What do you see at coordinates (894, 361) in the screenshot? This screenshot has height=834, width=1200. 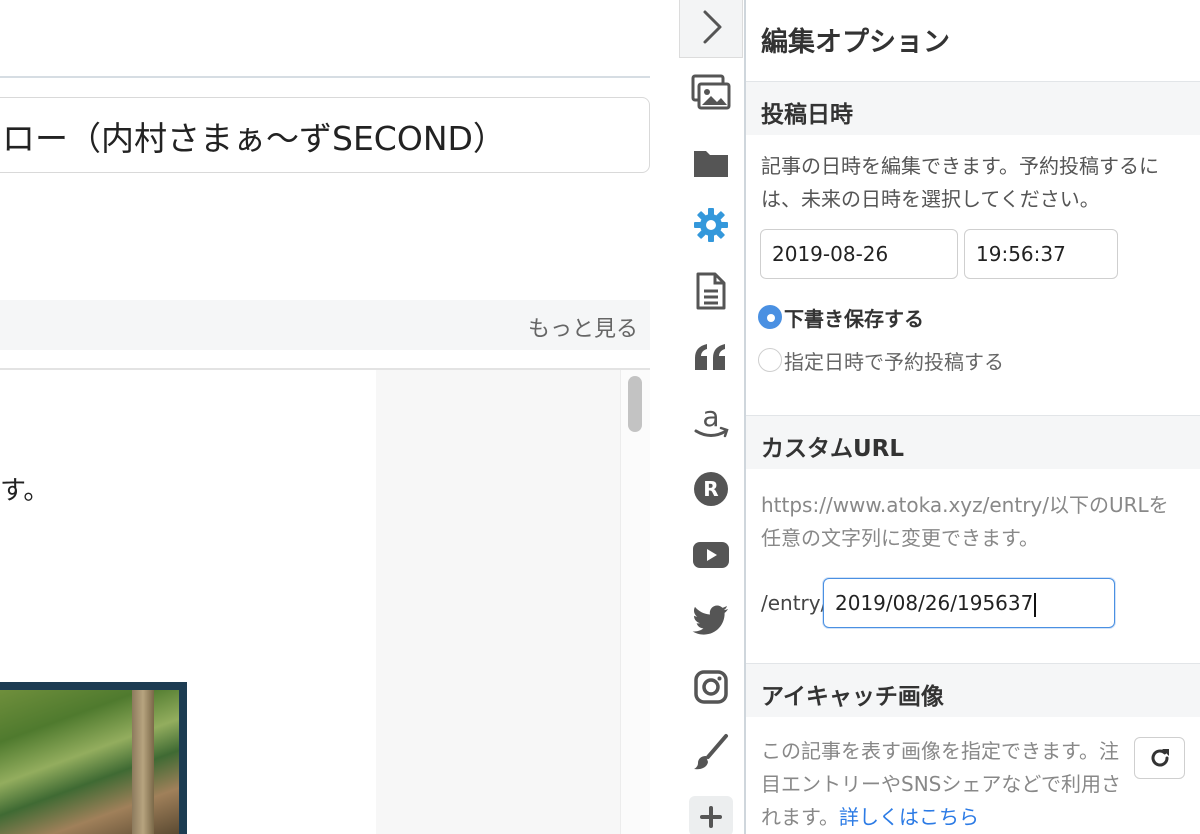 I see `radio-schedule-label: 指定日時で予約投稿する` at bounding box center [894, 361].